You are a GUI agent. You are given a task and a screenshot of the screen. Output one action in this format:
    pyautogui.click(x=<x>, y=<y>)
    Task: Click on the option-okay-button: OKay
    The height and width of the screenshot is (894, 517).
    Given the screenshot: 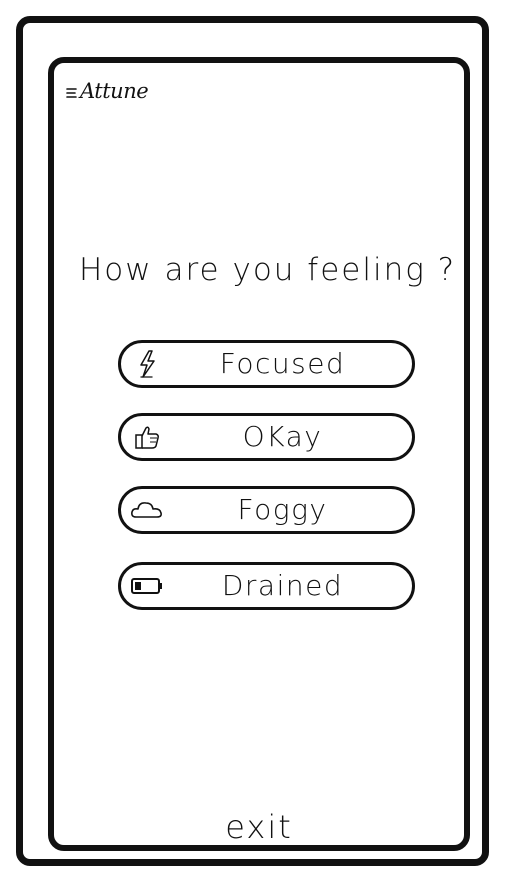 What is the action you would take?
    pyautogui.click(x=266, y=437)
    